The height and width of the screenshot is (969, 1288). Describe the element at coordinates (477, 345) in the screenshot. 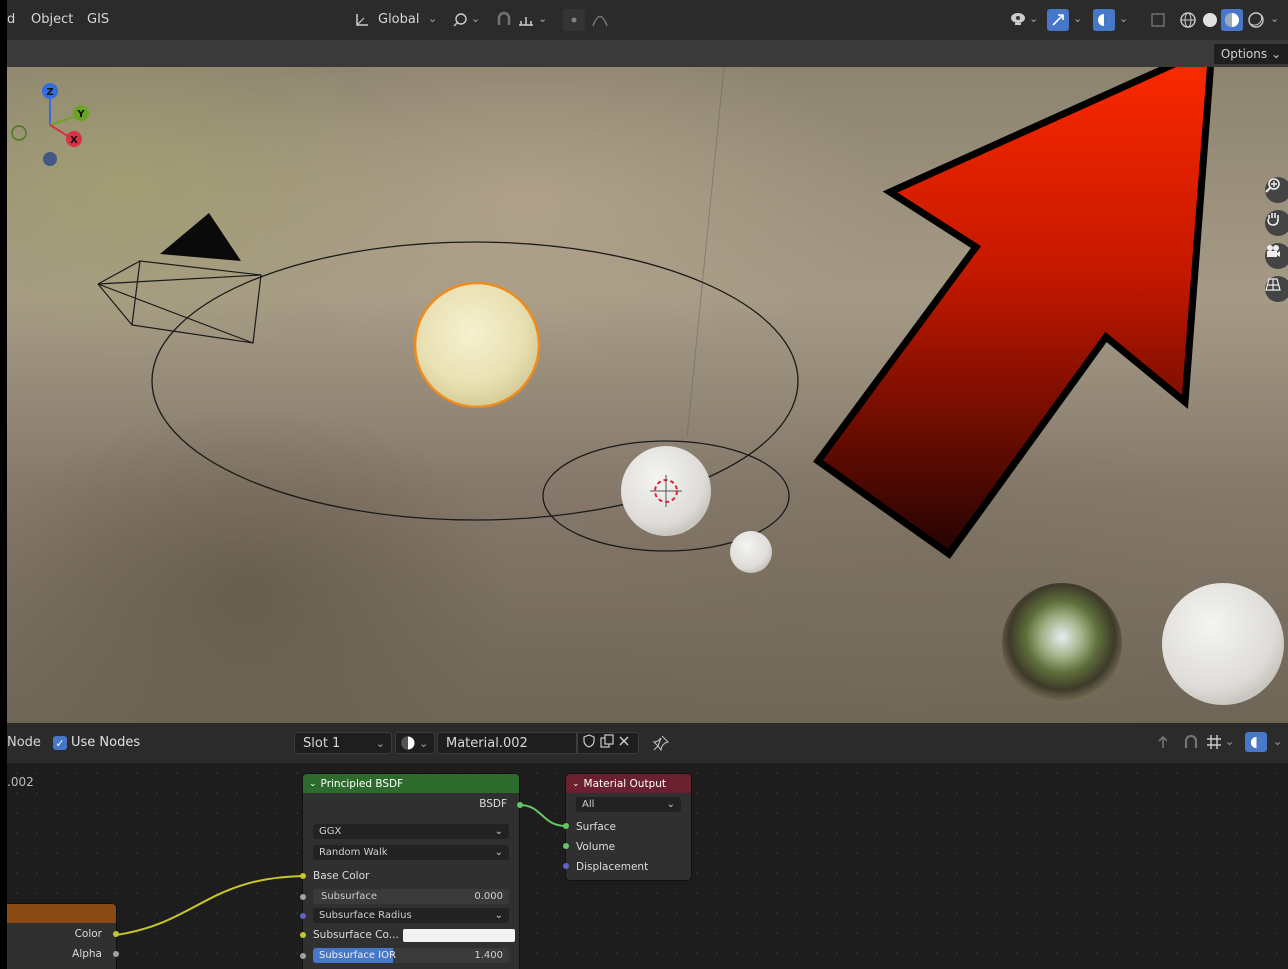

I see `sun-sphere` at that location.